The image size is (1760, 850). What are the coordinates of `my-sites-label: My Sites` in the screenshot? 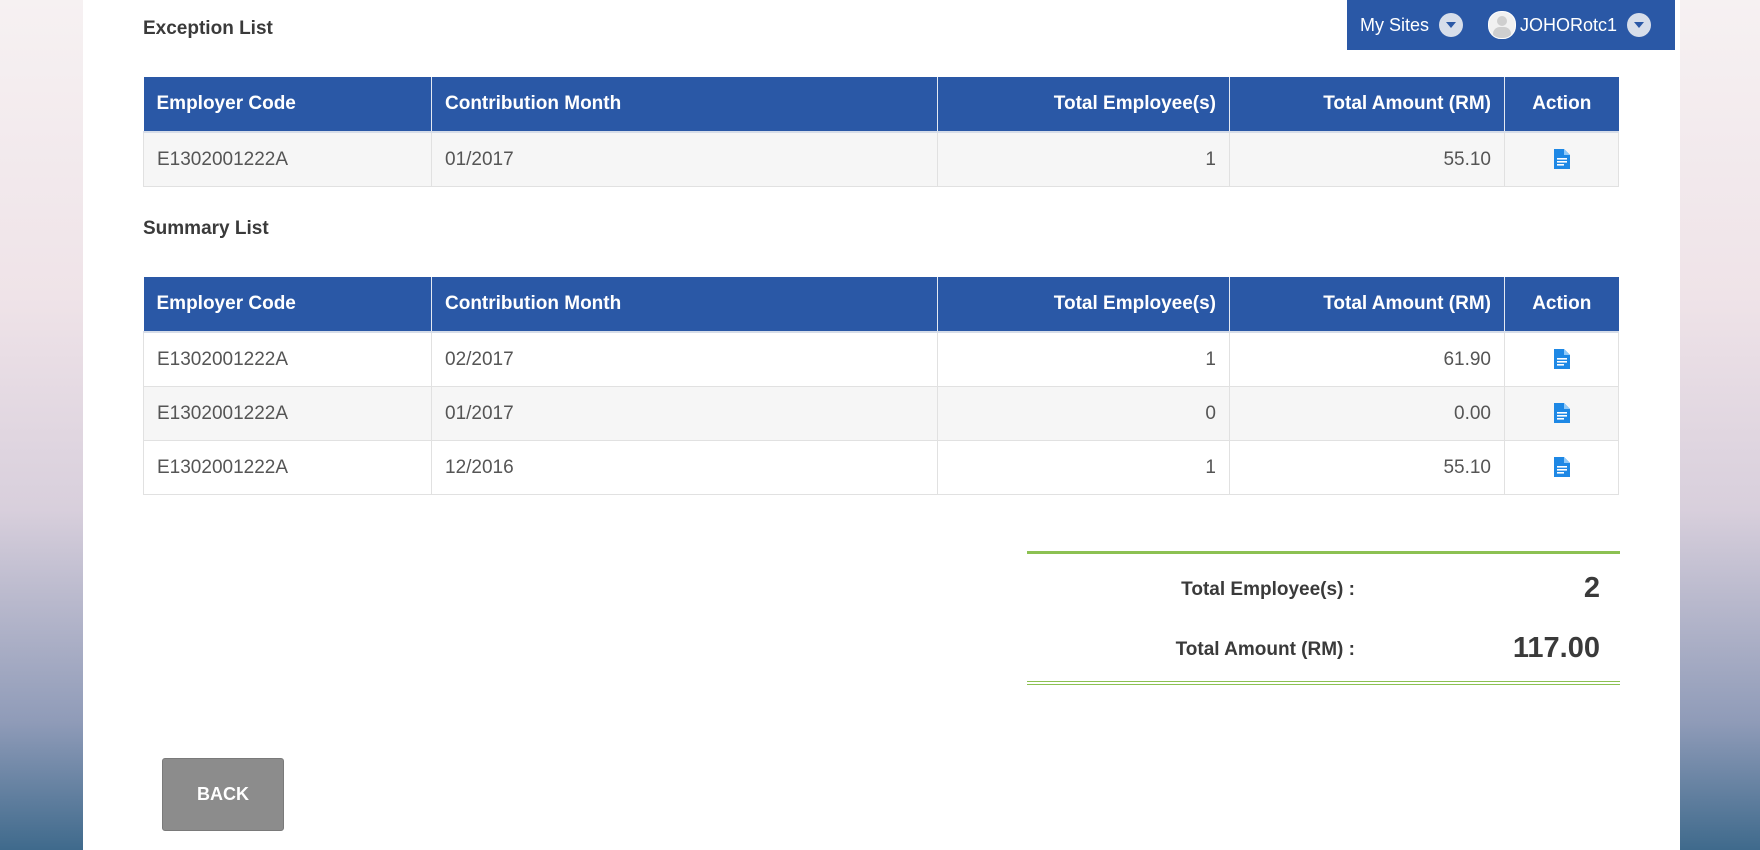 It's located at (1395, 24).